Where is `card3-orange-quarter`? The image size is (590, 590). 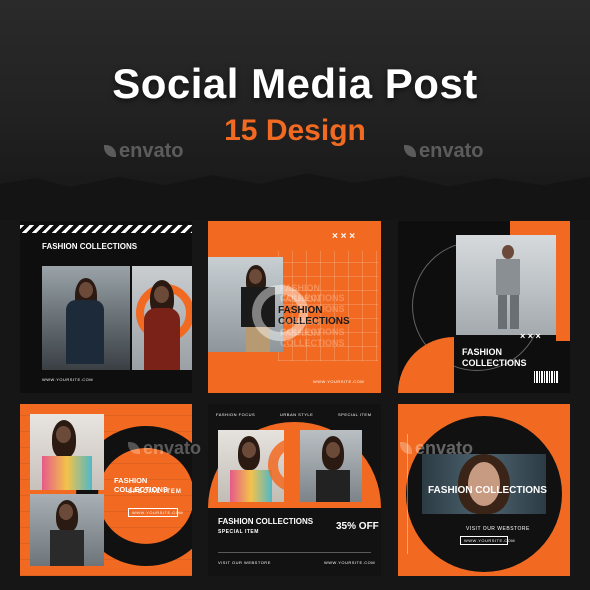 card3-orange-quarter is located at coordinates (426, 365).